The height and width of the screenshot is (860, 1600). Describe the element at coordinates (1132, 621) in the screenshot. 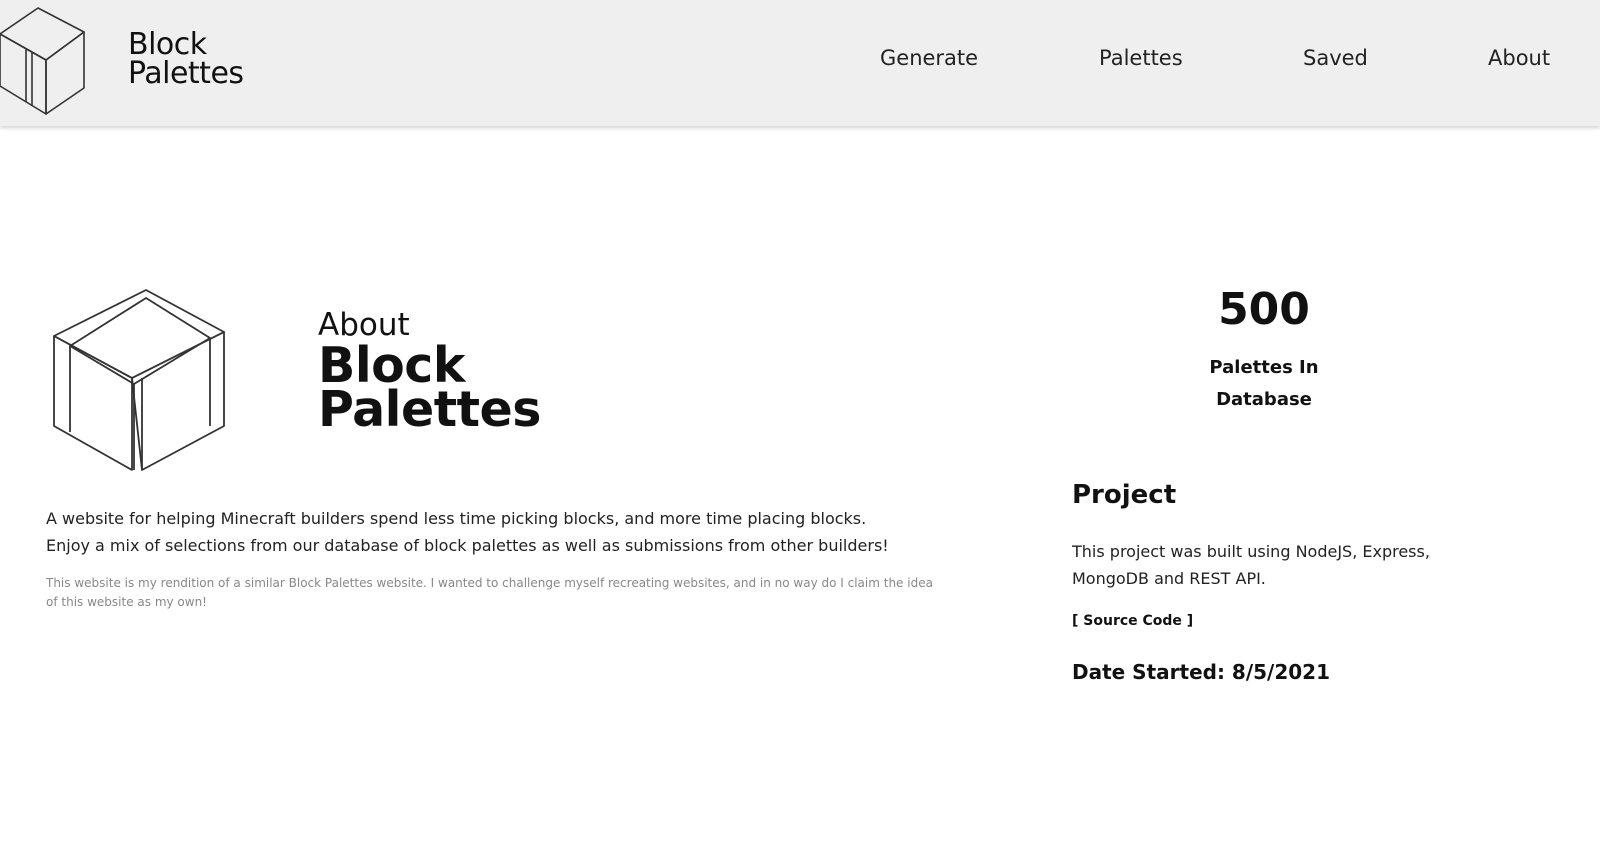

I see `source-code-link: [ Source Code ]` at that location.